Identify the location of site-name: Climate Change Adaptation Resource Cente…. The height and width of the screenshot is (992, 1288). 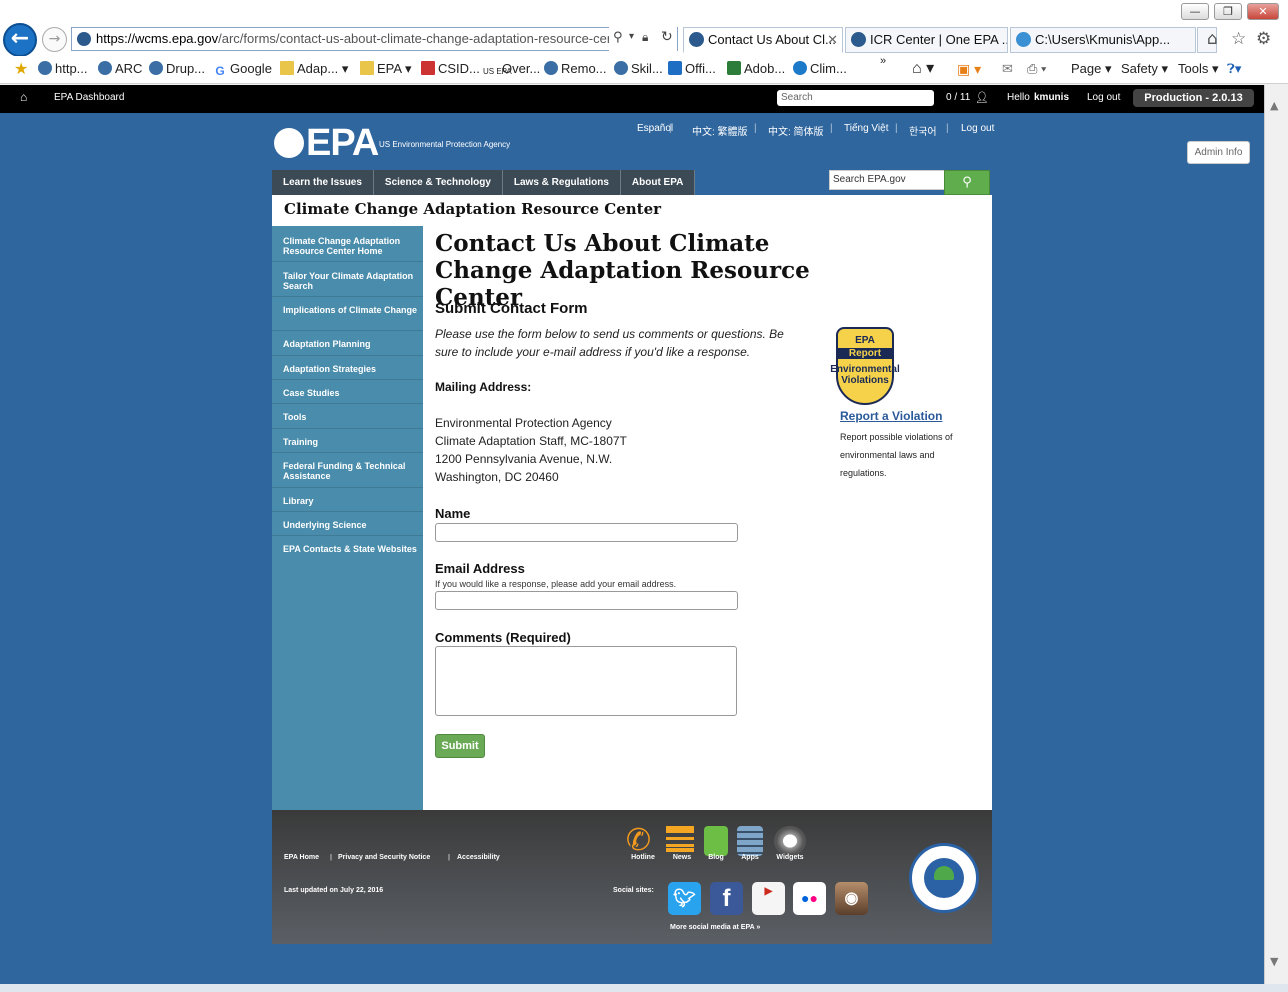
(472, 209).